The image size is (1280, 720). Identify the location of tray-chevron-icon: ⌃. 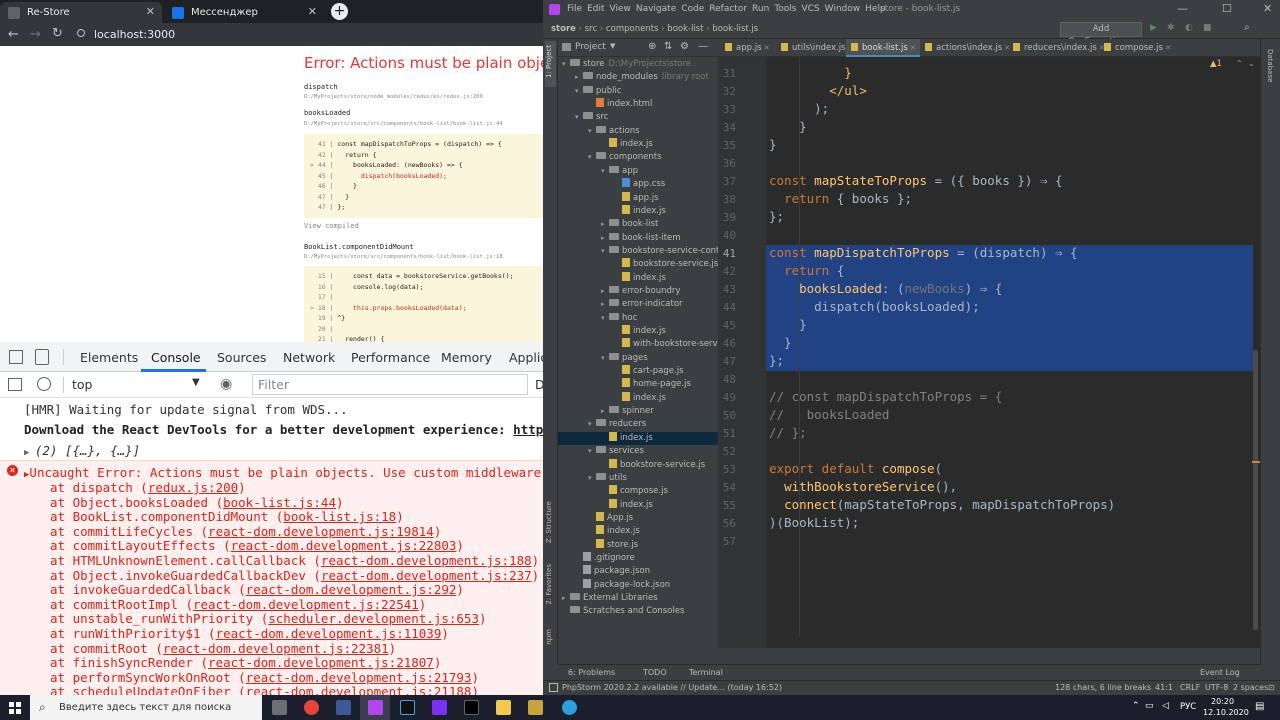
(1136, 706).